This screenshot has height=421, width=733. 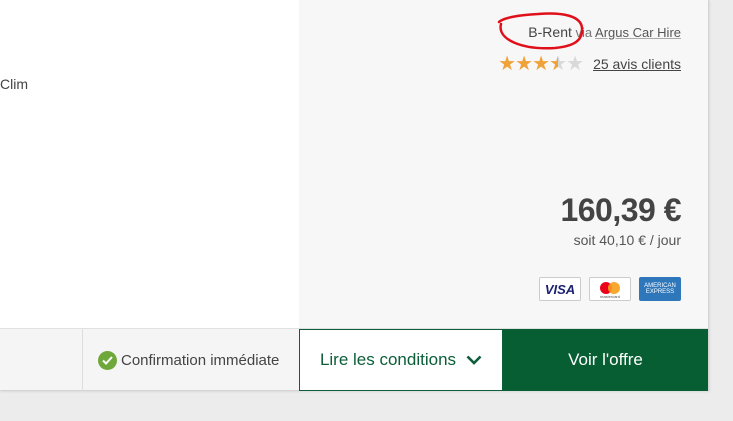 I want to click on via-label: via, so click(x=584, y=32).